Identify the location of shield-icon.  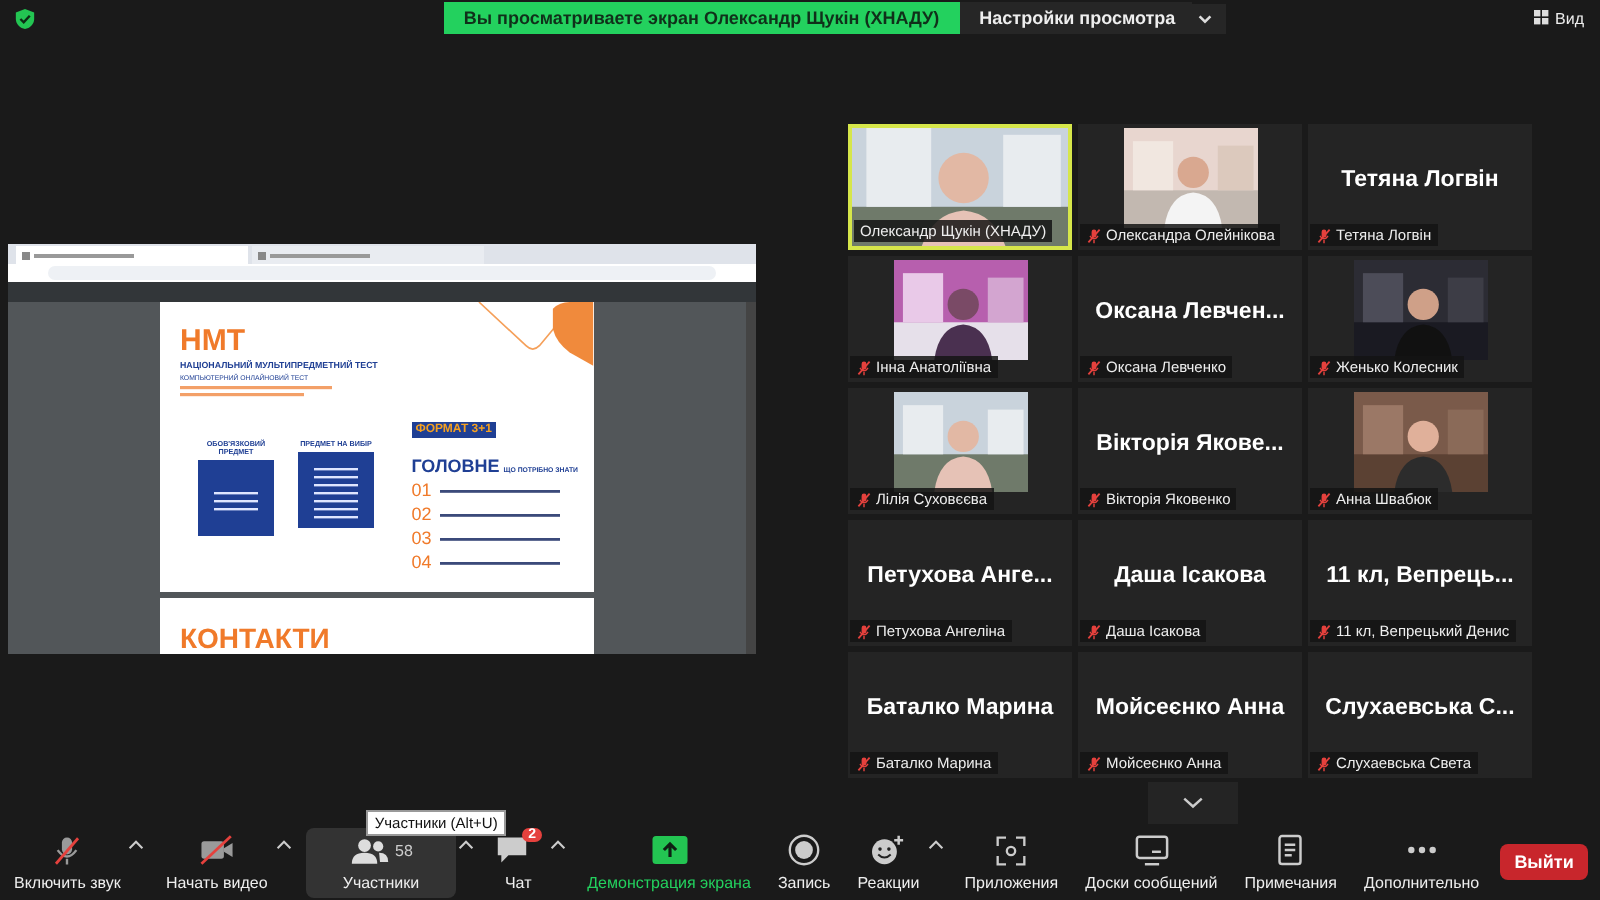
(25, 18).